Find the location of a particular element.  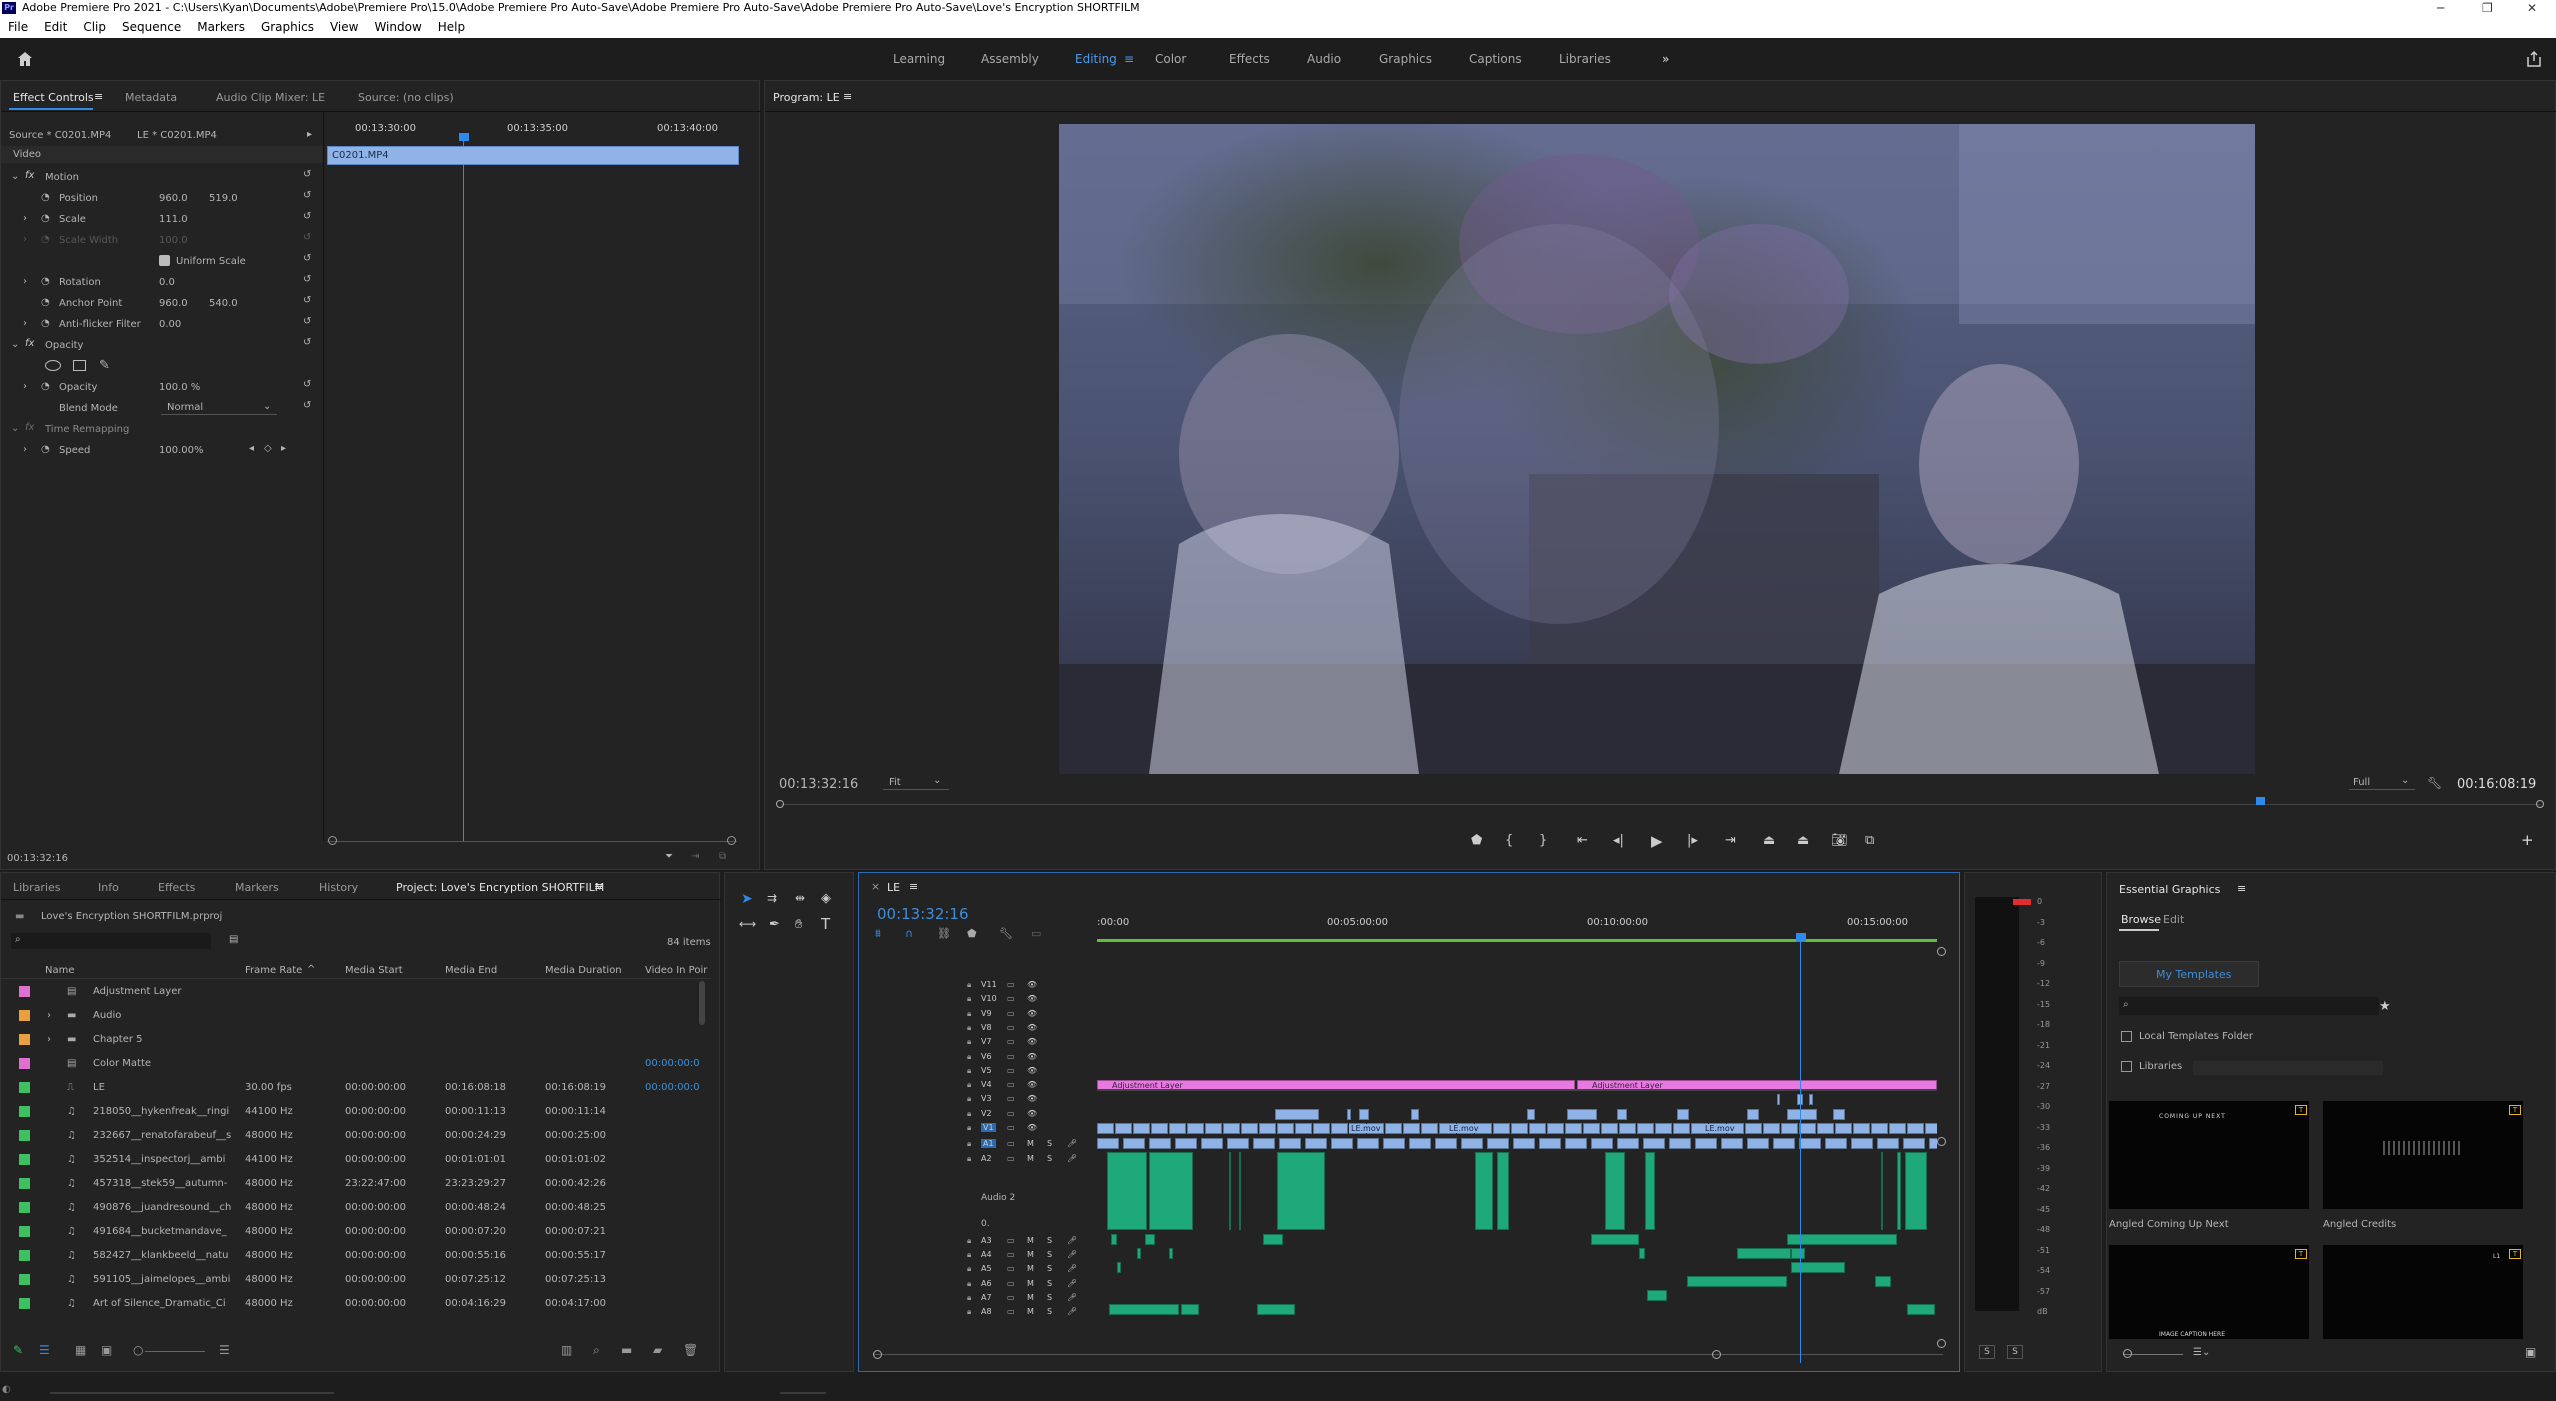

video-track-header: 🔒︎ V10 ▭ 👁︎ is located at coordinates (999, 1000).